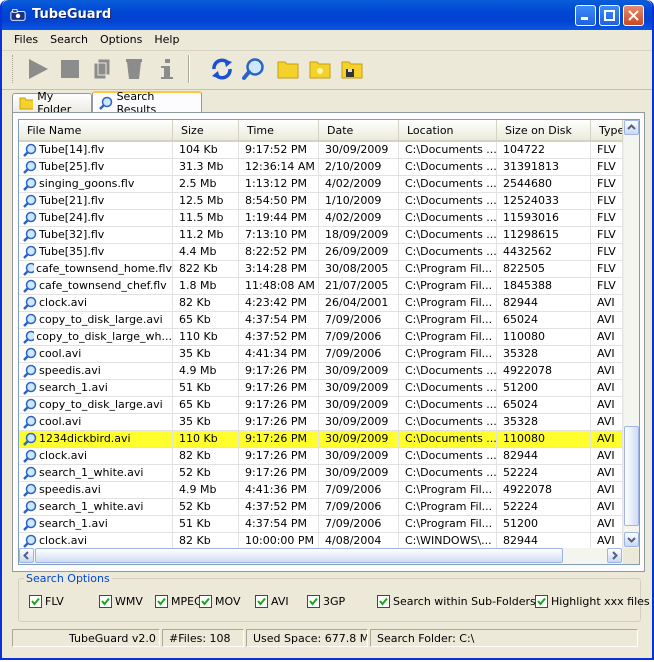 This screenshot has width=654, height=662. Describe the element at coordinates (222, 69) in the screenshot. I see `refresh-button` at that location.